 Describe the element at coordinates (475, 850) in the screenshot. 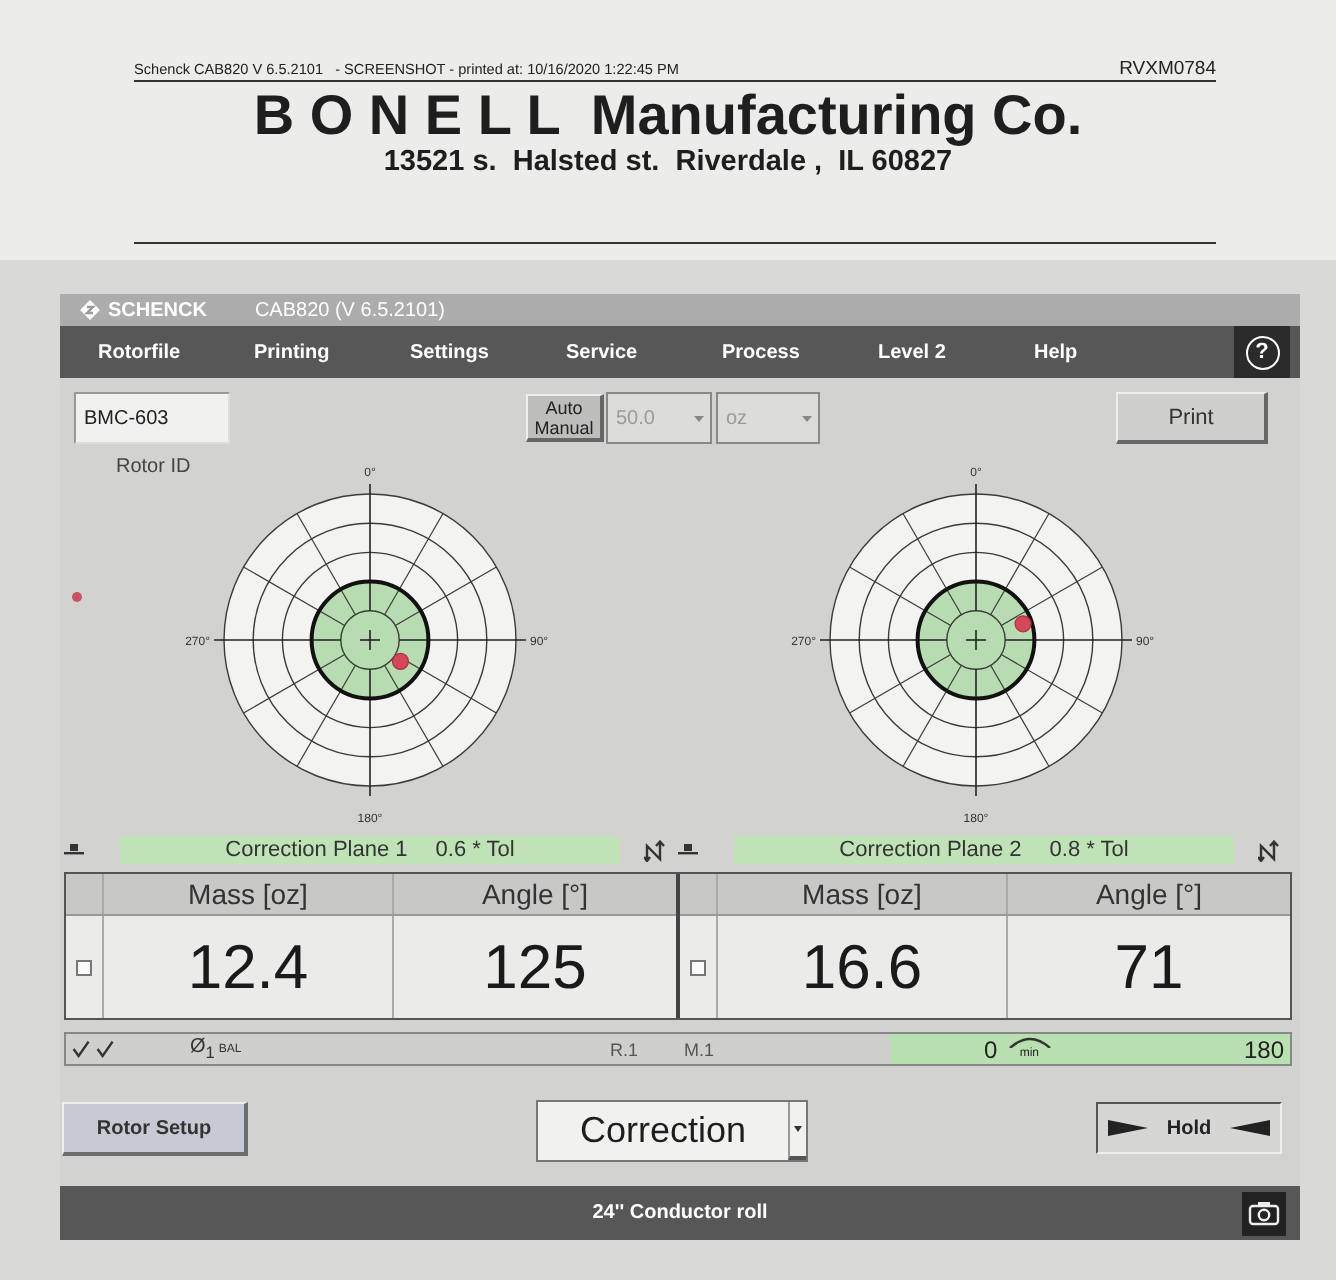

I see `tolerance-text: 0.6 * Tol` at that location.